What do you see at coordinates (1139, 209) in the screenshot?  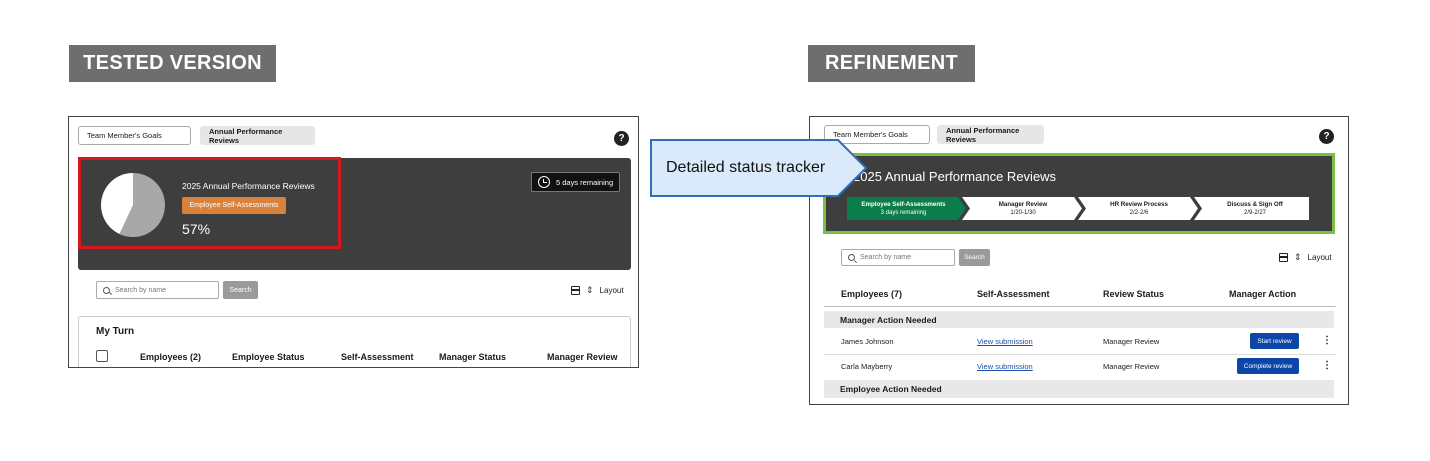 I see `step-hr-review-process: HR Review Process 2/2-2/6` at bounding box center [1139, 209].